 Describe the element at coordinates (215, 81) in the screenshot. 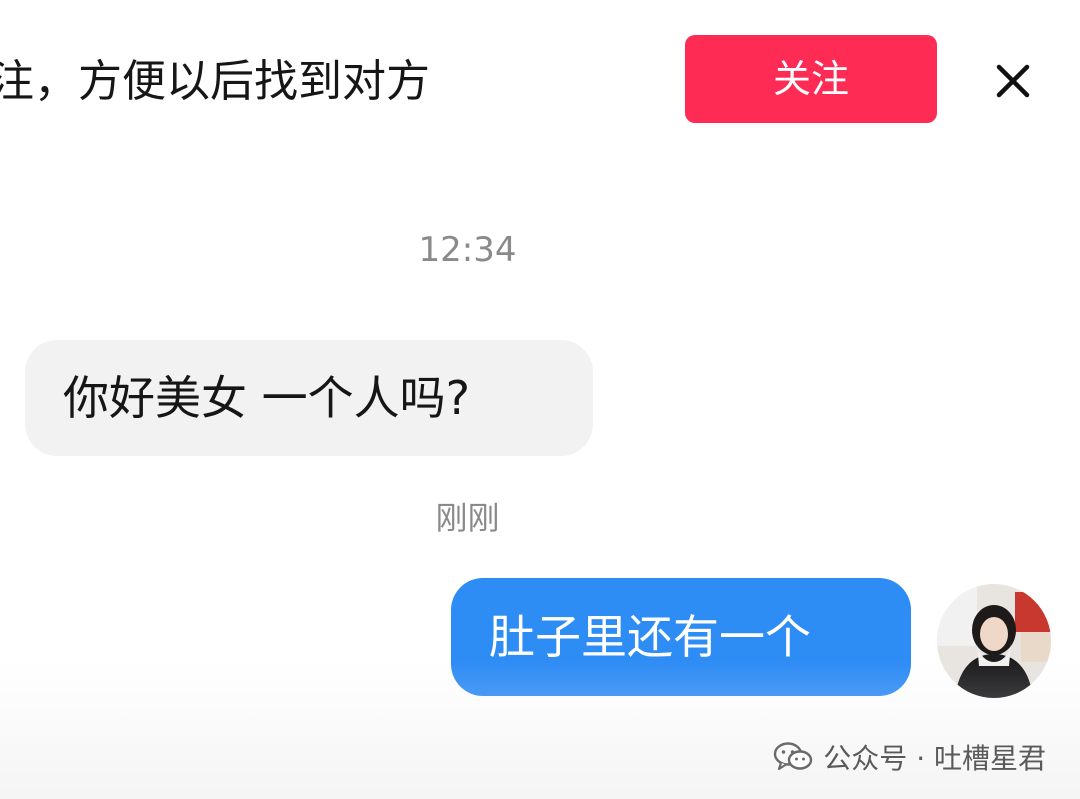

I see `follow-prompt-text: 注，方便以后找到对方` at that location.